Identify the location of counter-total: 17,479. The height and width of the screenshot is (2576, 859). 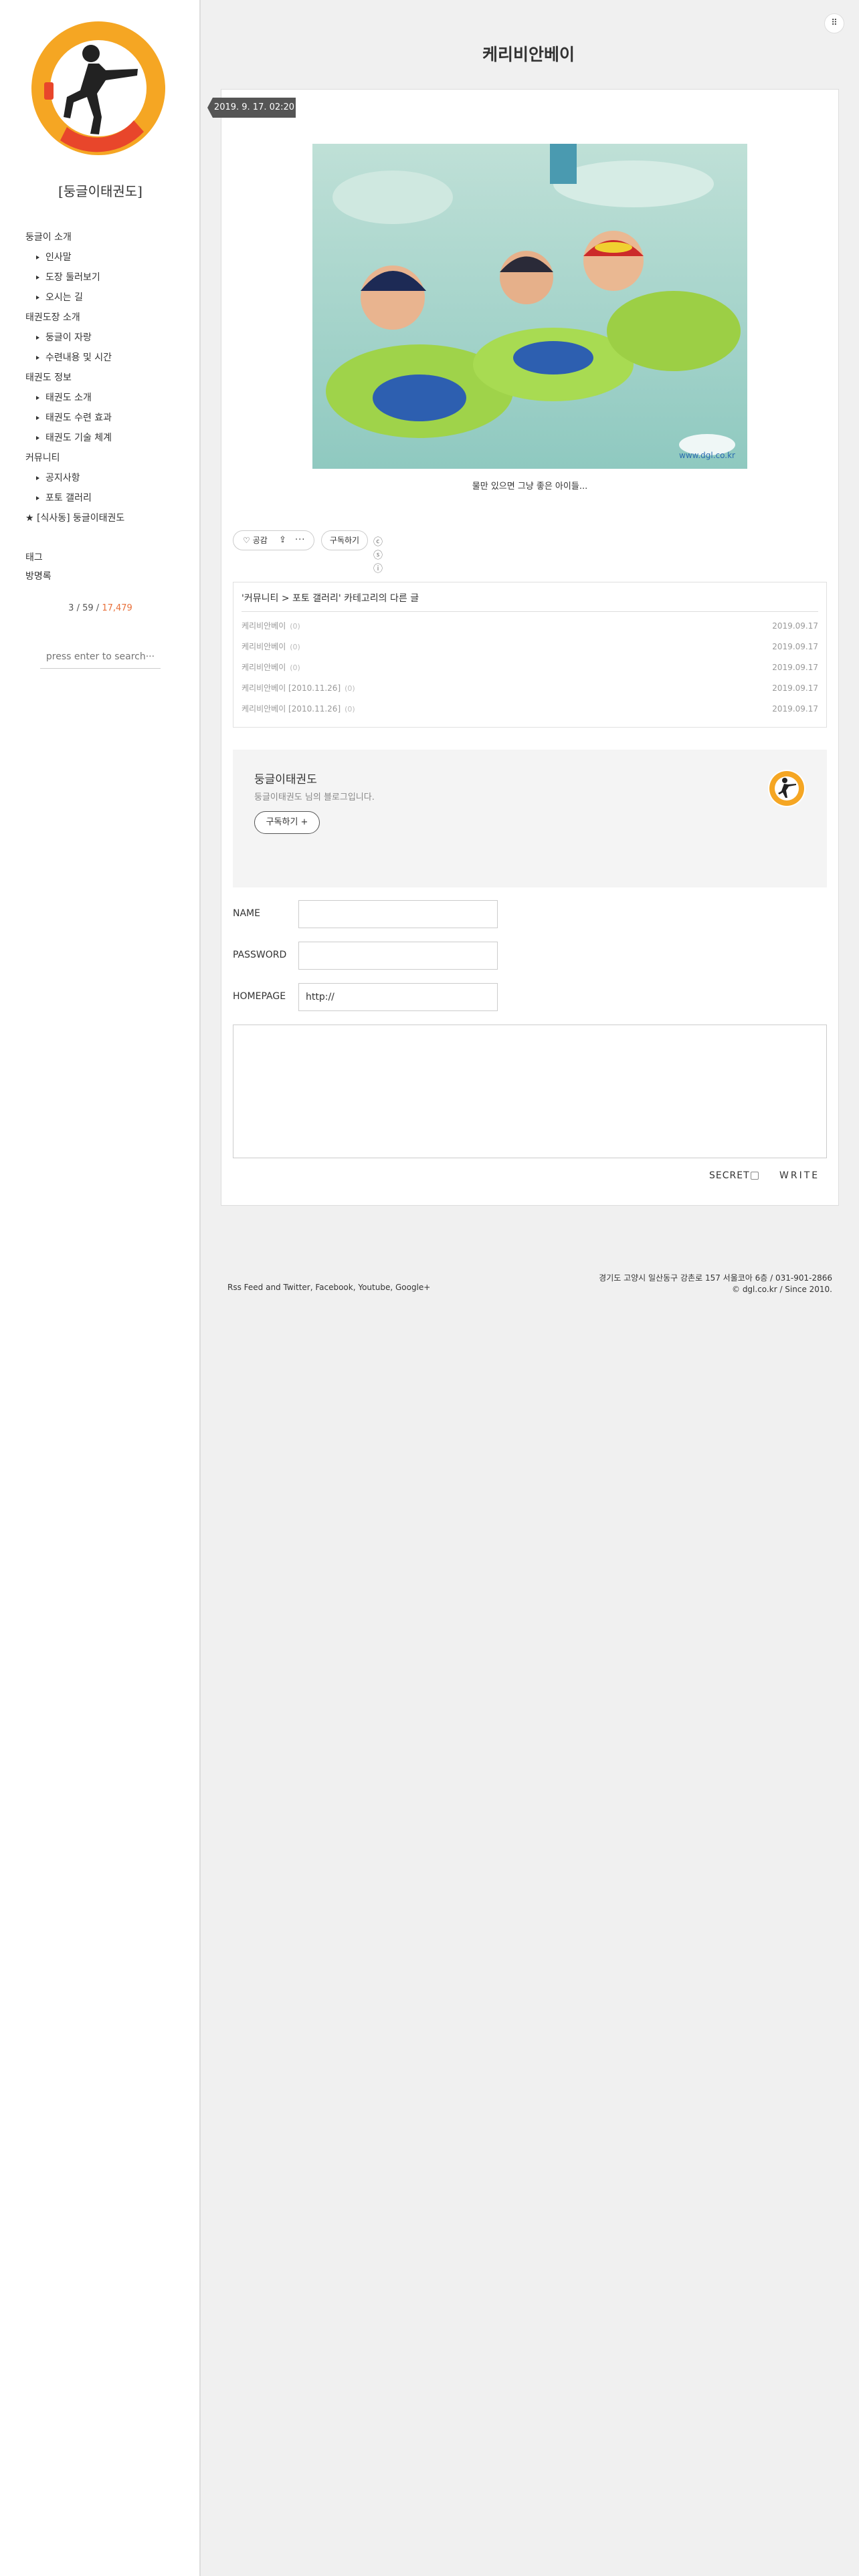
(117, 608).